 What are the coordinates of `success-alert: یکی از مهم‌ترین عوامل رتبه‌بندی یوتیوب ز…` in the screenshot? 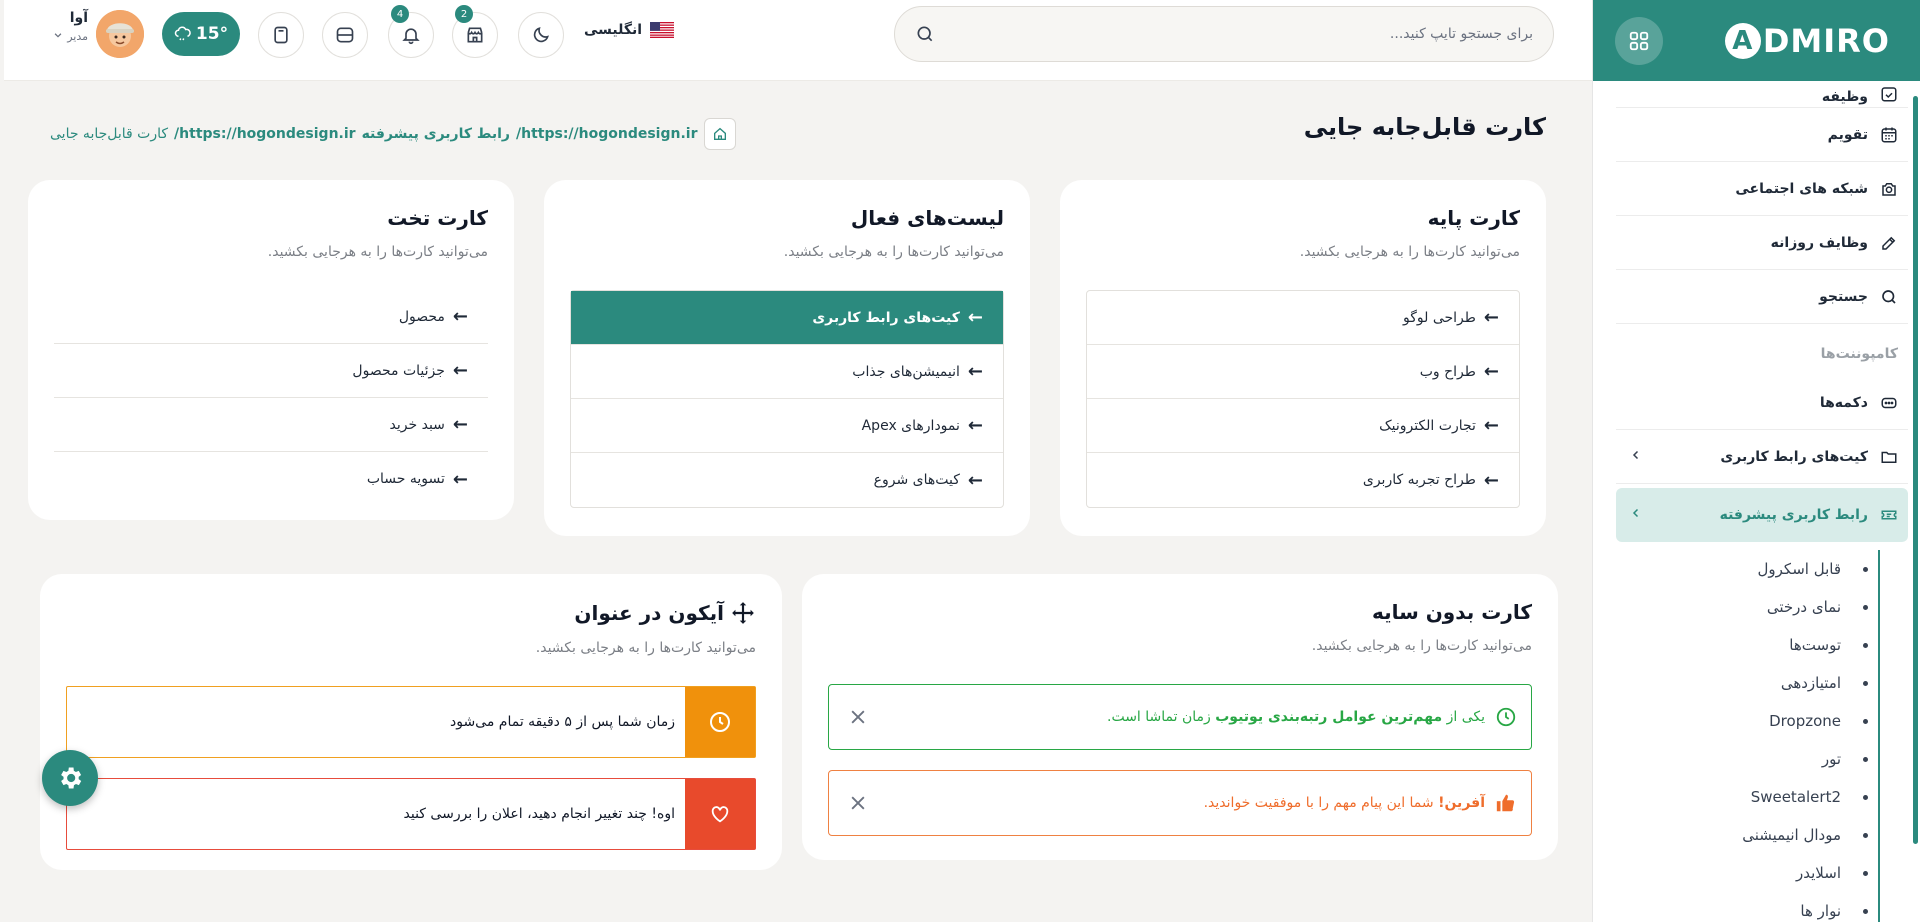 It's located at (1180, 717).